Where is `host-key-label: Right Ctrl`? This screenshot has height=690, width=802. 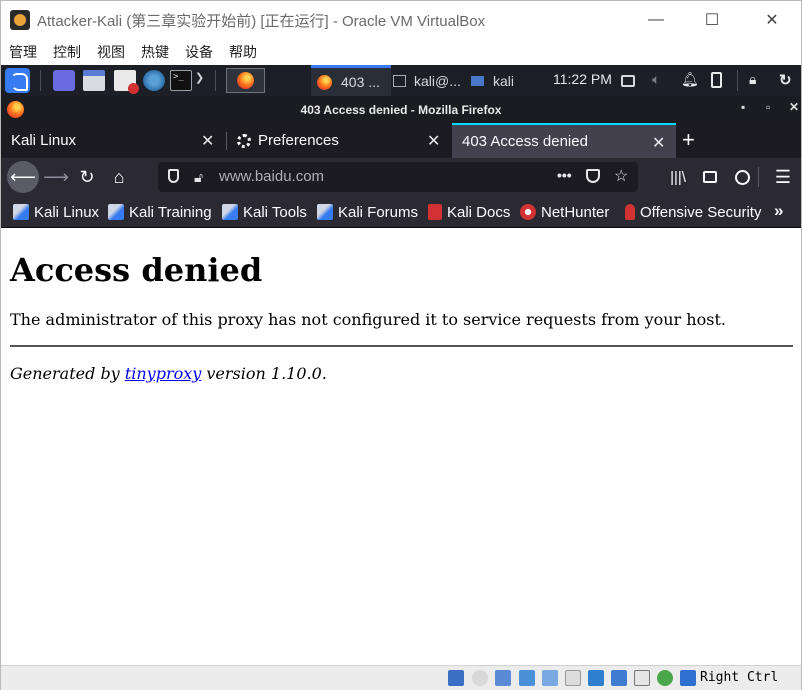 host-key-label: Right Ctrl is located at coordinates (739, 677).